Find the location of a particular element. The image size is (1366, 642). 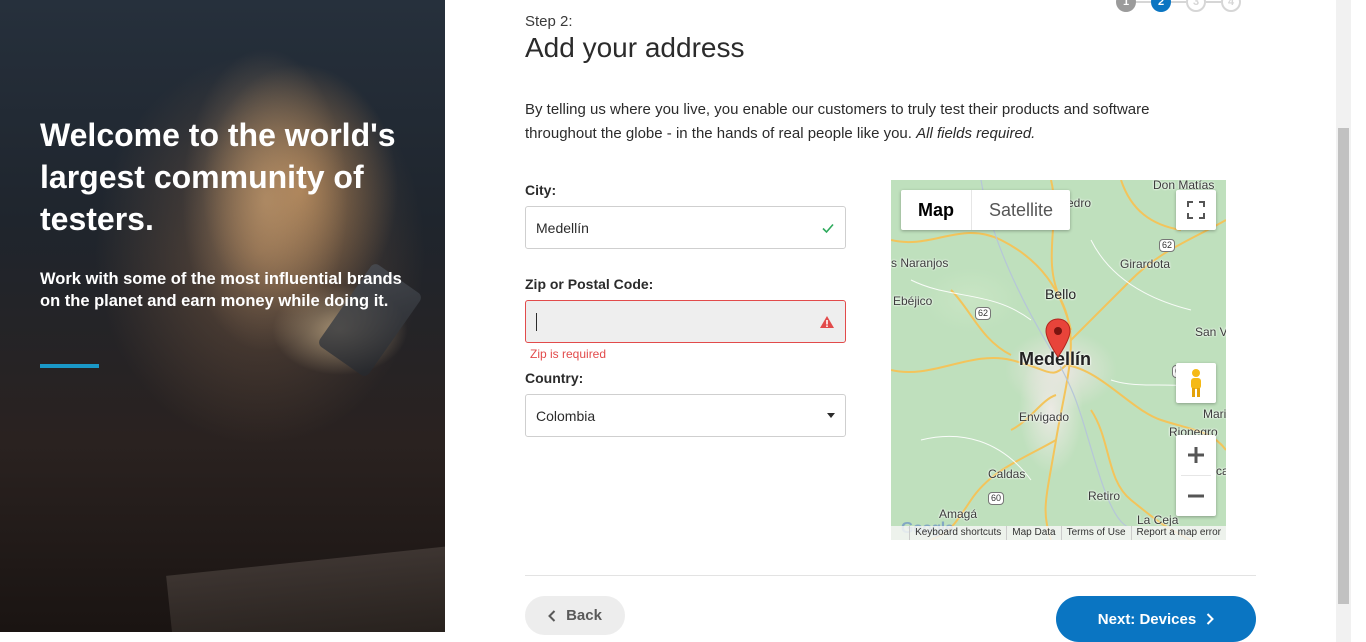

report-map-error-link: Report a map error is located at coordinates (1178, 533).